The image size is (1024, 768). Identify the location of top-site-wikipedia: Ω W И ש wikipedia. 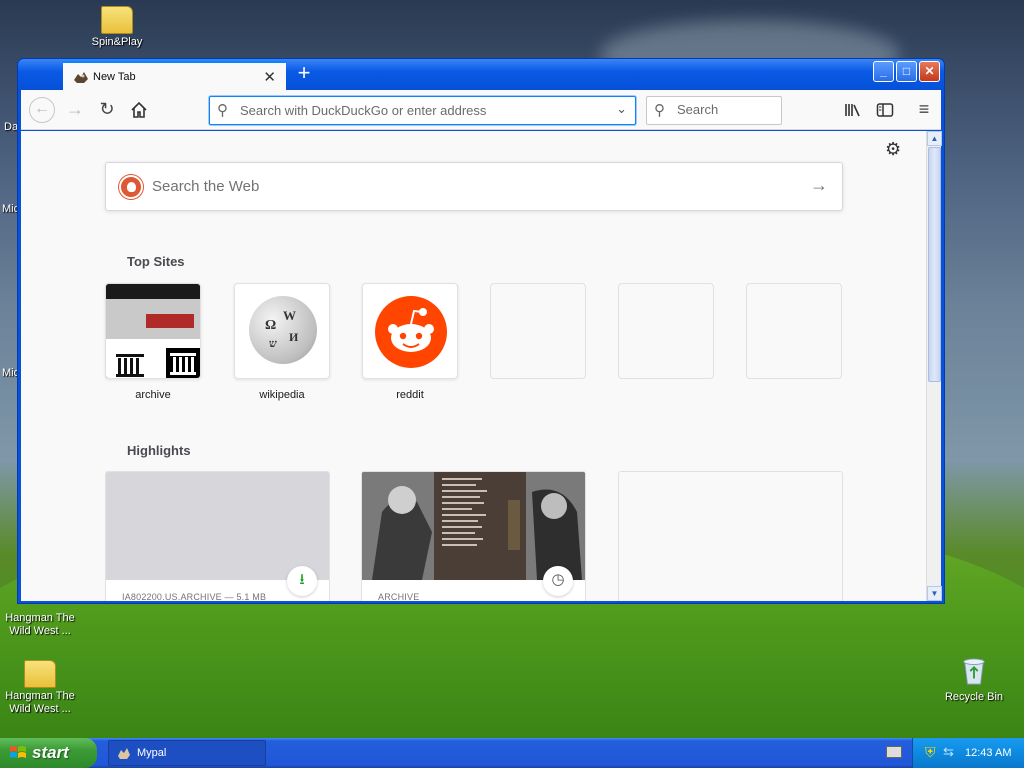
(282, 342).